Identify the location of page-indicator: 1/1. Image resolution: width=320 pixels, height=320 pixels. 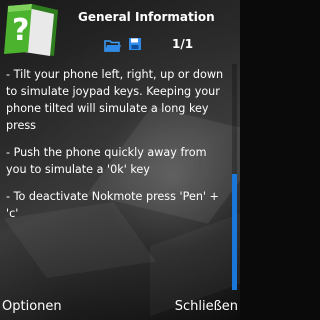
(183, 44).